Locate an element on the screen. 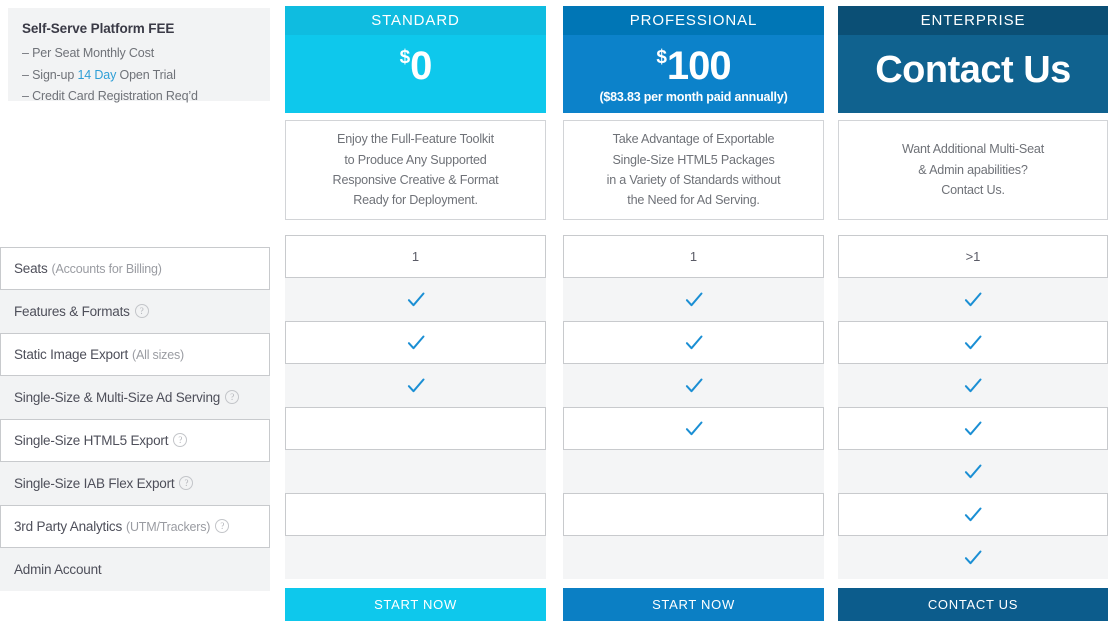 The image size is (1108, 635). plan-header: ENTERPRISE Contact Us is located at coordinates (973, 59).